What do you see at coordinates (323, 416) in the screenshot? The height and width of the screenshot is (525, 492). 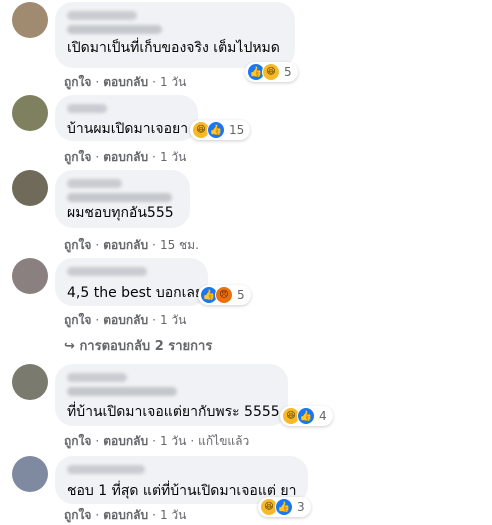 I see `reaction-count: 4` at bounding box center [323, 416].